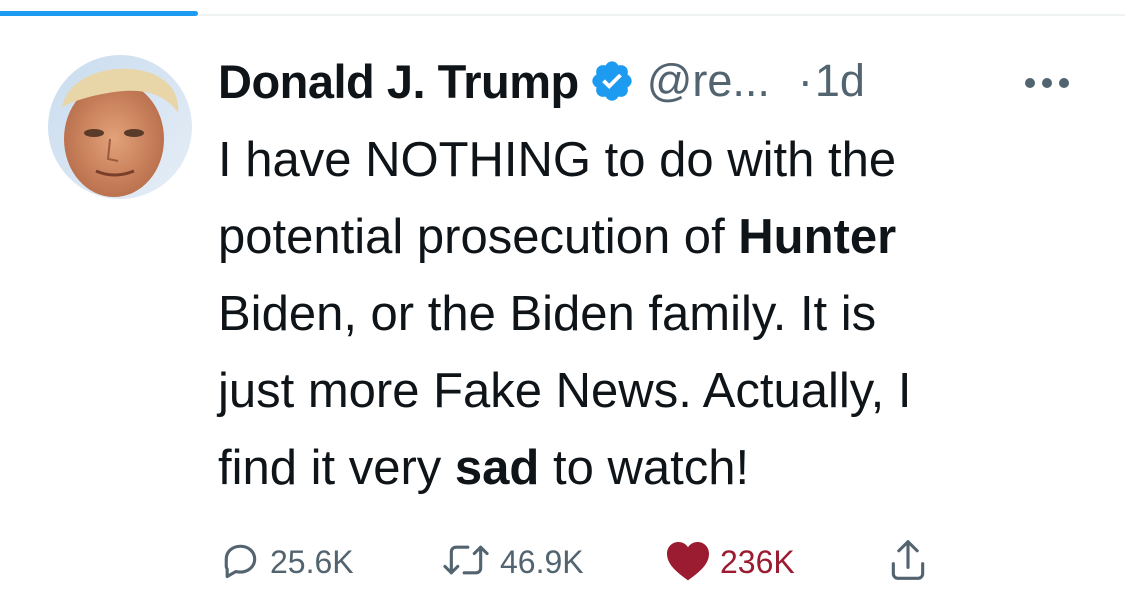 This screenshot has width=1125, height=611. Describe the element at coordinates (312, 561) in the screenshot. I see `reply-count: 25.6K` at that location.